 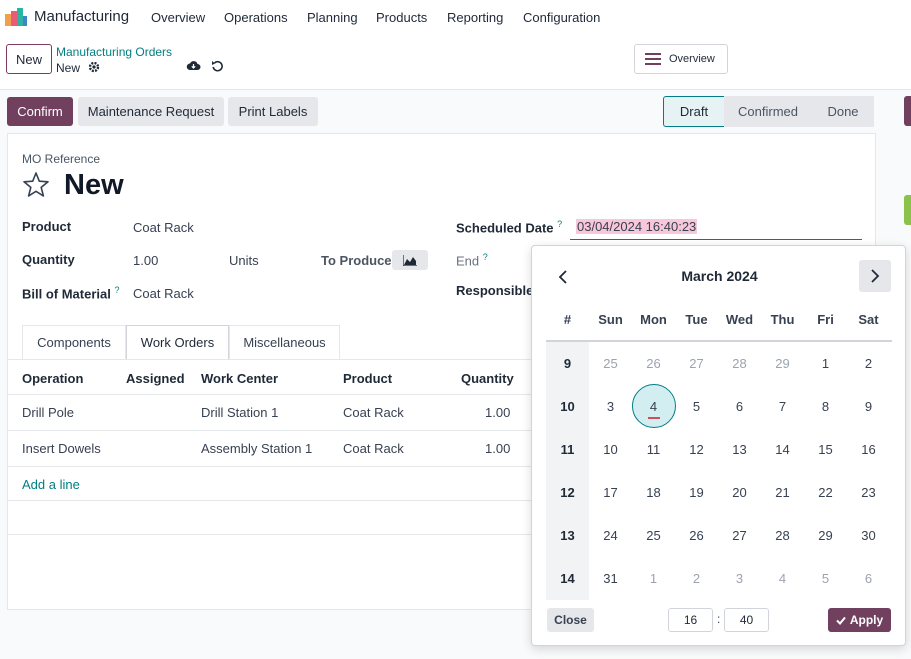 I want to click on weekday-divider, so click(x=719, y=341).